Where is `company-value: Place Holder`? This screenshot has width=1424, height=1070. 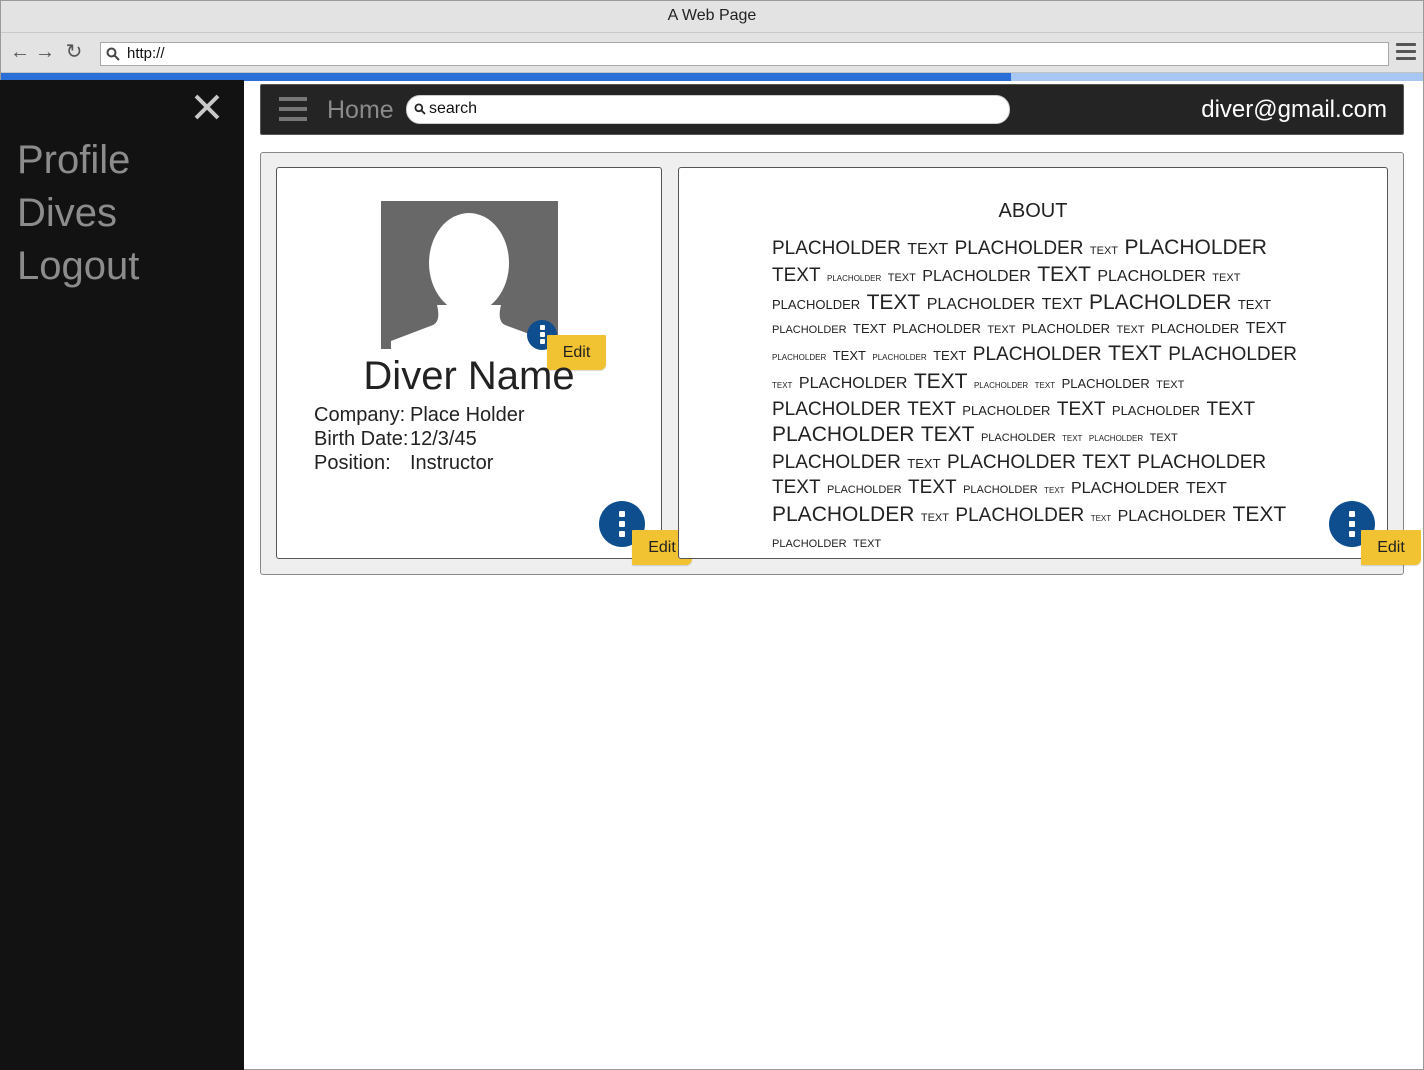
company-value: Place Holder is located at coordinates (467, 415).